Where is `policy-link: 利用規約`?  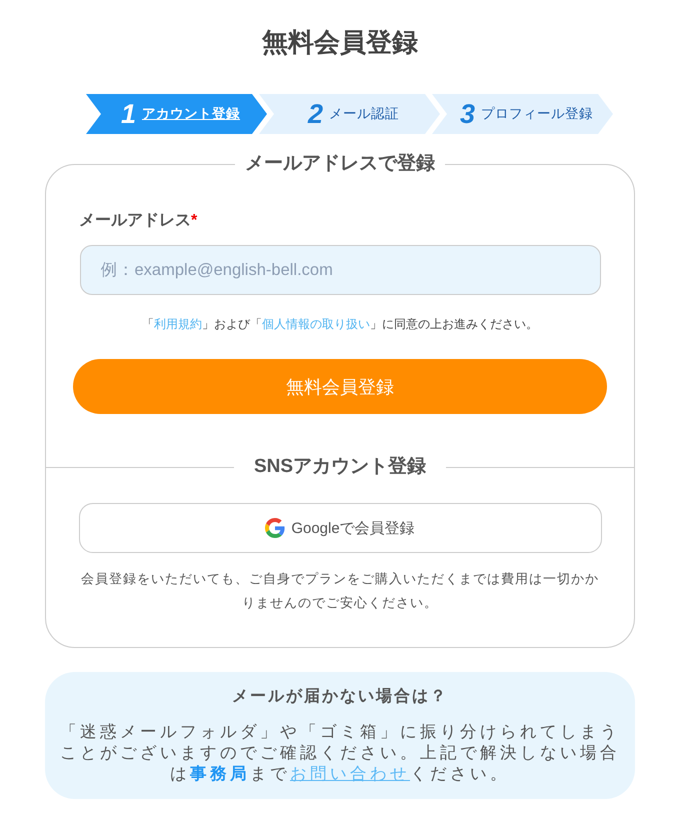
policy-link: 利用規約 is located at coordinates (178, 324).